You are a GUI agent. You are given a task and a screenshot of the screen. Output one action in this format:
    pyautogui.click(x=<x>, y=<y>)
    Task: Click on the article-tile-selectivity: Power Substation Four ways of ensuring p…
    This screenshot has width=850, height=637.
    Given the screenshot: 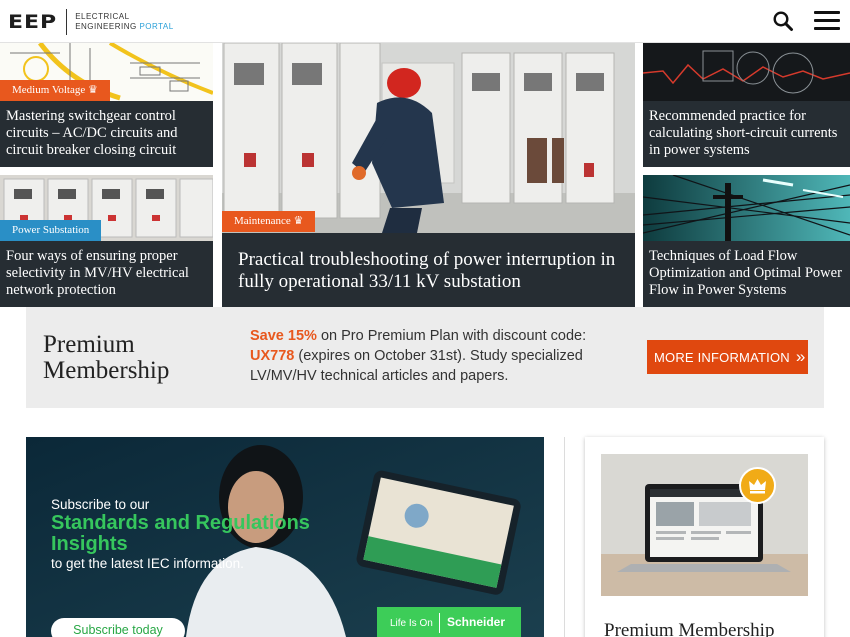 What is the action you would take?
    pyautogui.click(x=106, y=241)
    